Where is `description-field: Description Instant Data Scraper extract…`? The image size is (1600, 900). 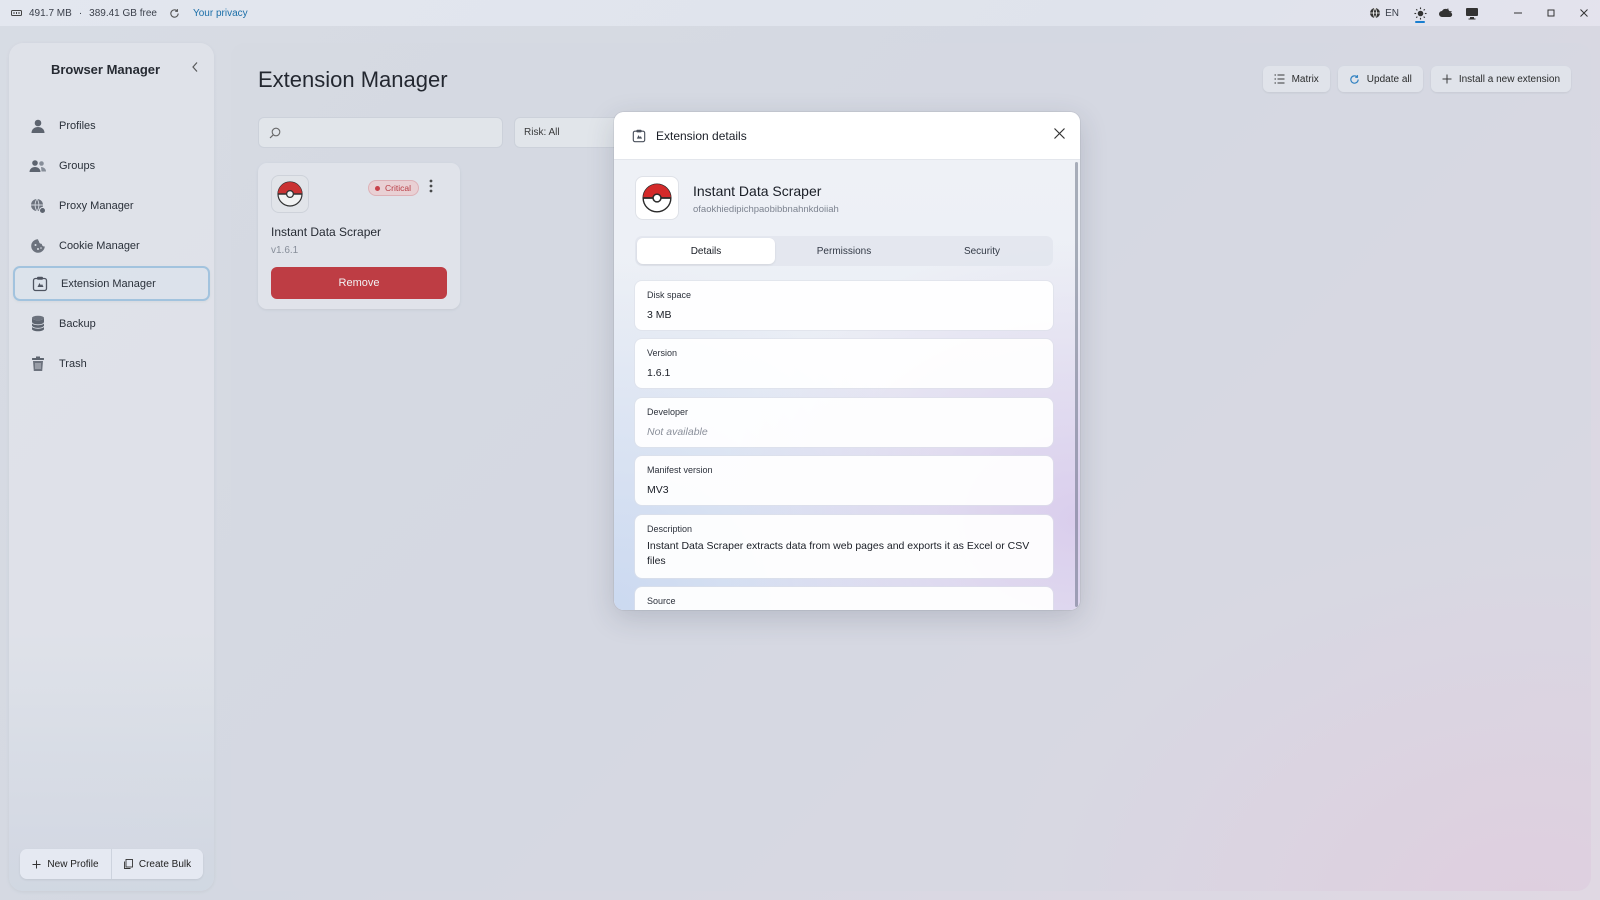 description-field: Description Instant Data Scraper extract… is located at coordinates (844, 546).